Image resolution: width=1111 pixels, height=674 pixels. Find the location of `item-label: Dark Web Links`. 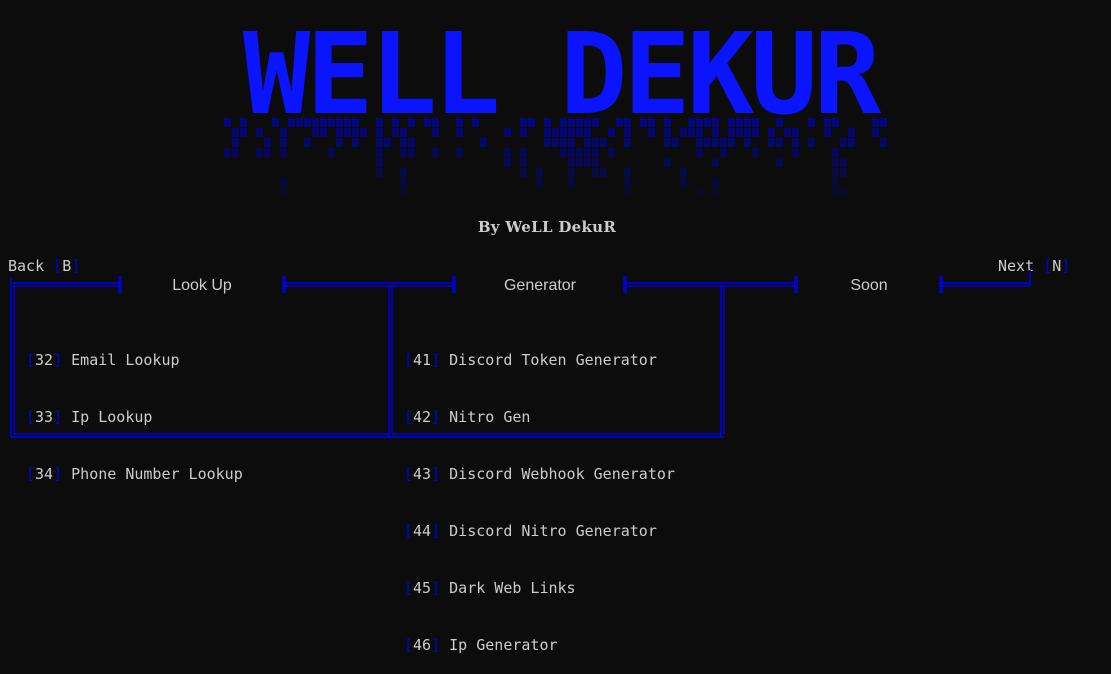

item-label: Dark Web Links is located at coordinates (512, 588).